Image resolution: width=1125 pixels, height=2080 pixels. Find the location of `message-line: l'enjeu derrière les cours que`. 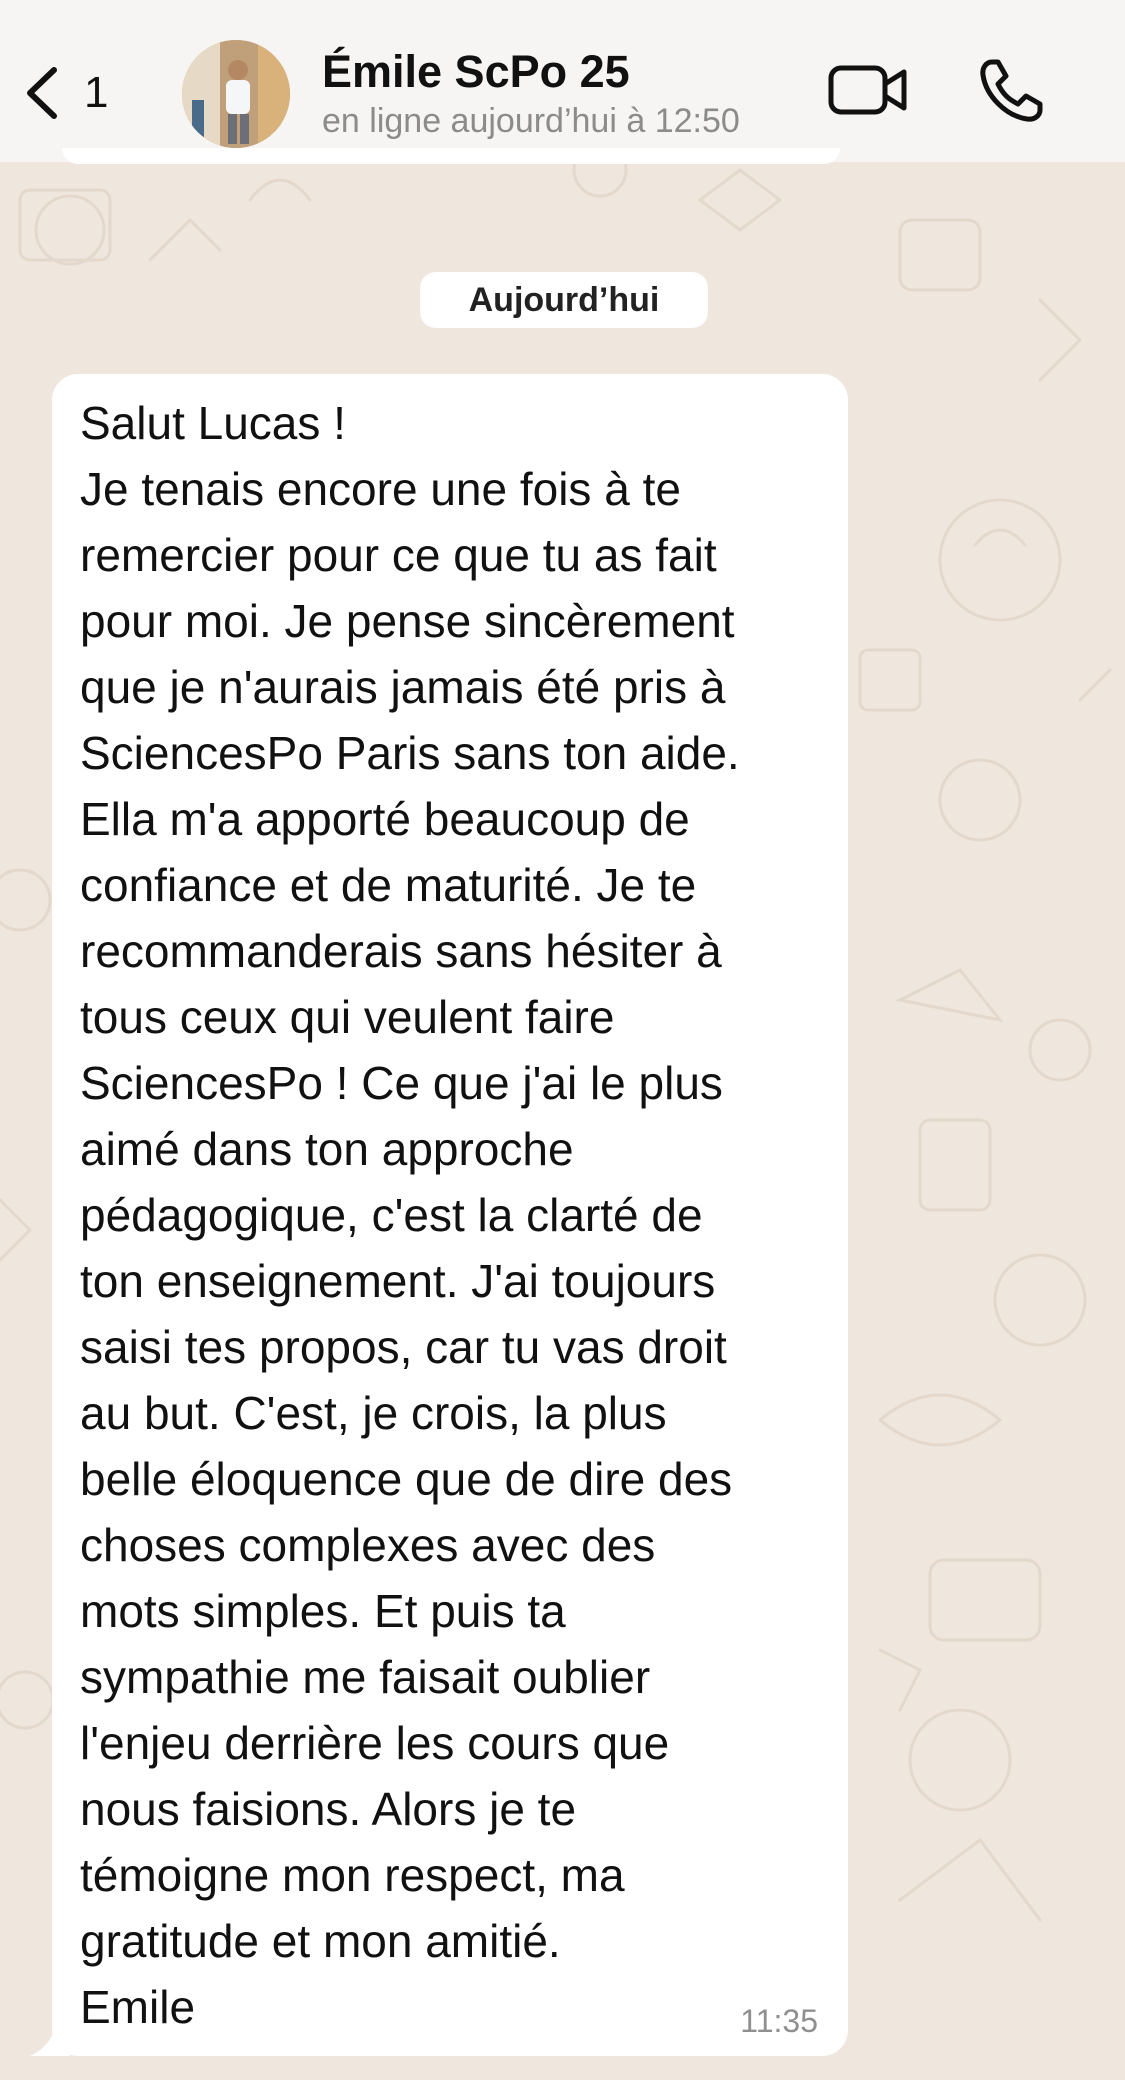

message-line: l'enjeu derrière les cours que is located at coordinates (375, 1743).